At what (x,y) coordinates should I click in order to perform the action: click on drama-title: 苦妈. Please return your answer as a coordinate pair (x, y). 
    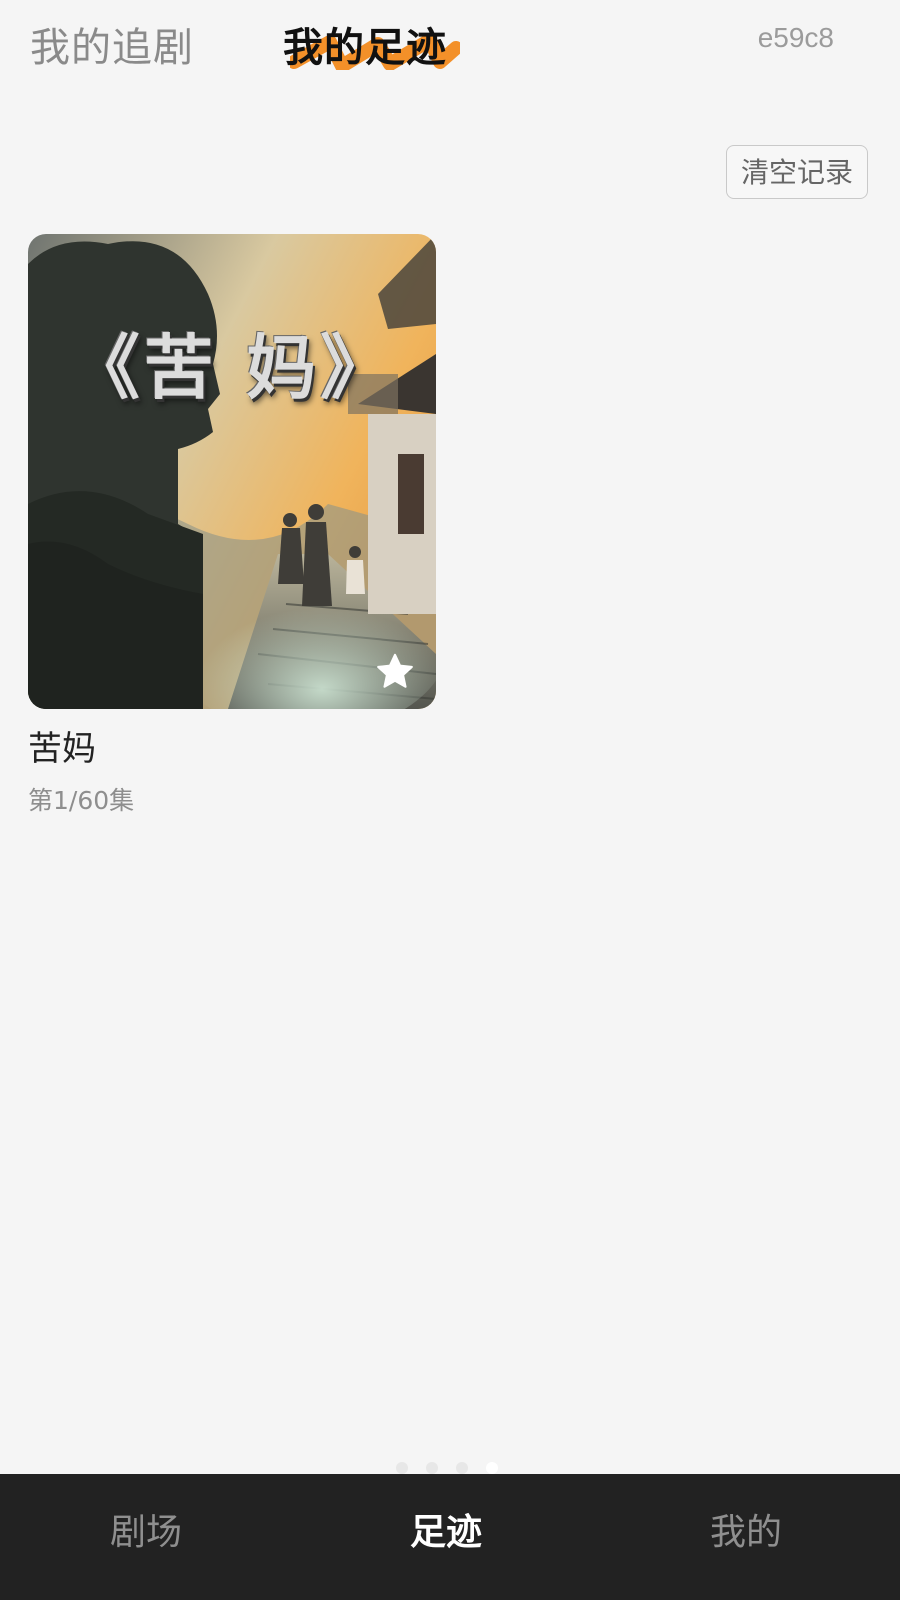
    Looking at the image, I should click on (62, 749).